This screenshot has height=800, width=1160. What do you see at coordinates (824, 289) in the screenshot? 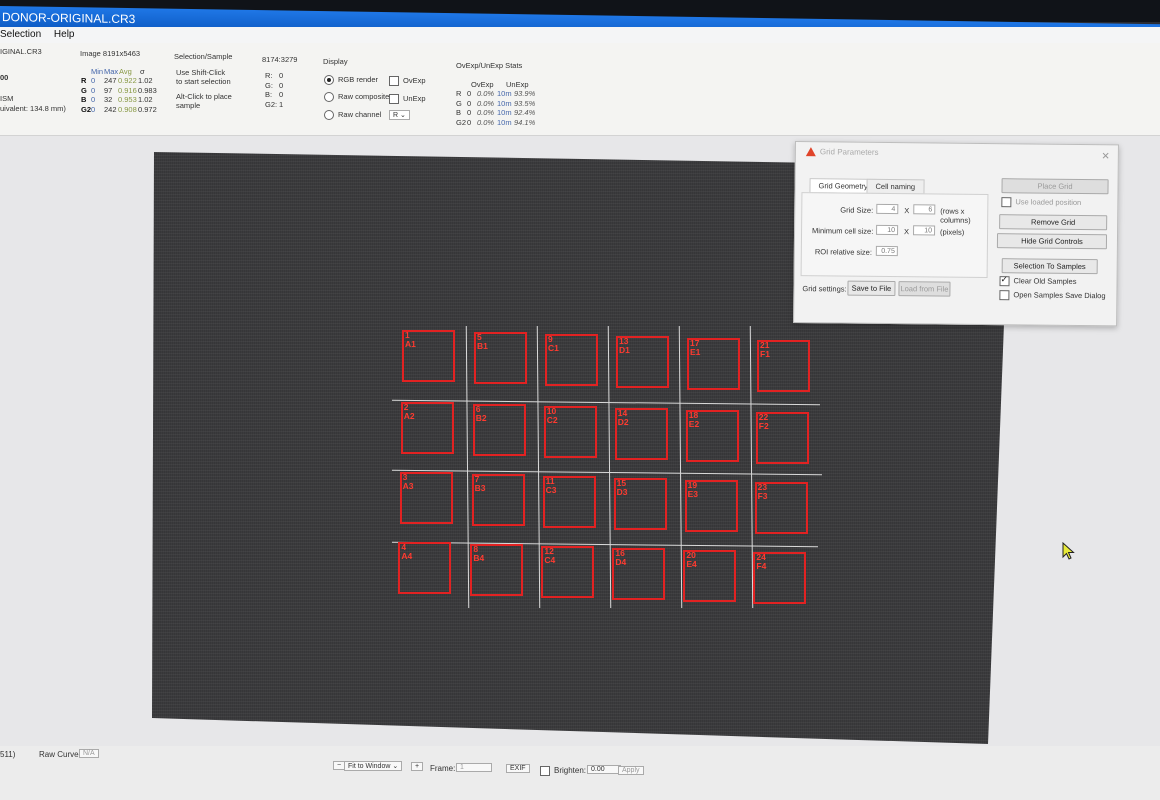
I see `grid-settings-label: Grid settings:` at bounding box center [824, 289].